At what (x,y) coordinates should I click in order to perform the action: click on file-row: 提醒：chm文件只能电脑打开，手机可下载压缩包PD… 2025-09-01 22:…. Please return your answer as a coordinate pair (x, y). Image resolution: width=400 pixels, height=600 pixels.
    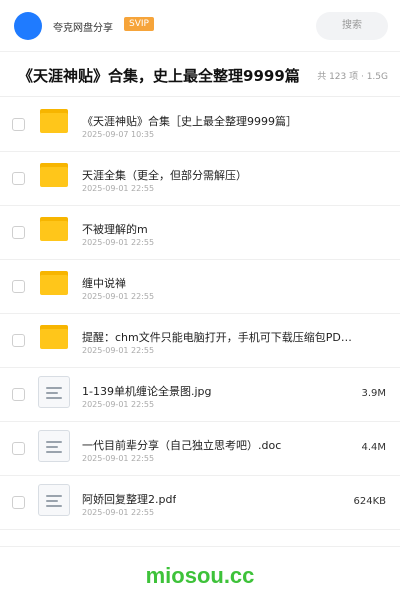
    Looking at the image, I should click on (200, 341).